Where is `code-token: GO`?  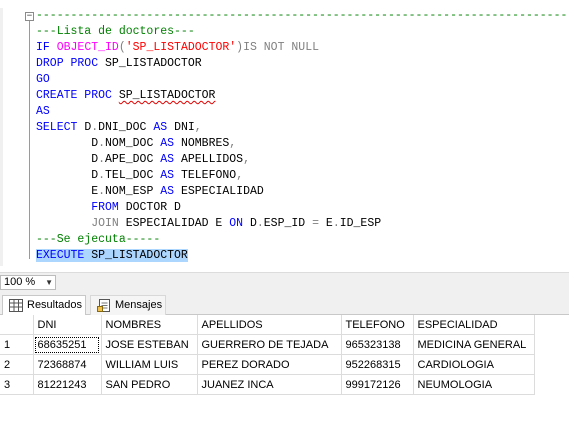 code-token: GO is located at coordinates (43, 79).